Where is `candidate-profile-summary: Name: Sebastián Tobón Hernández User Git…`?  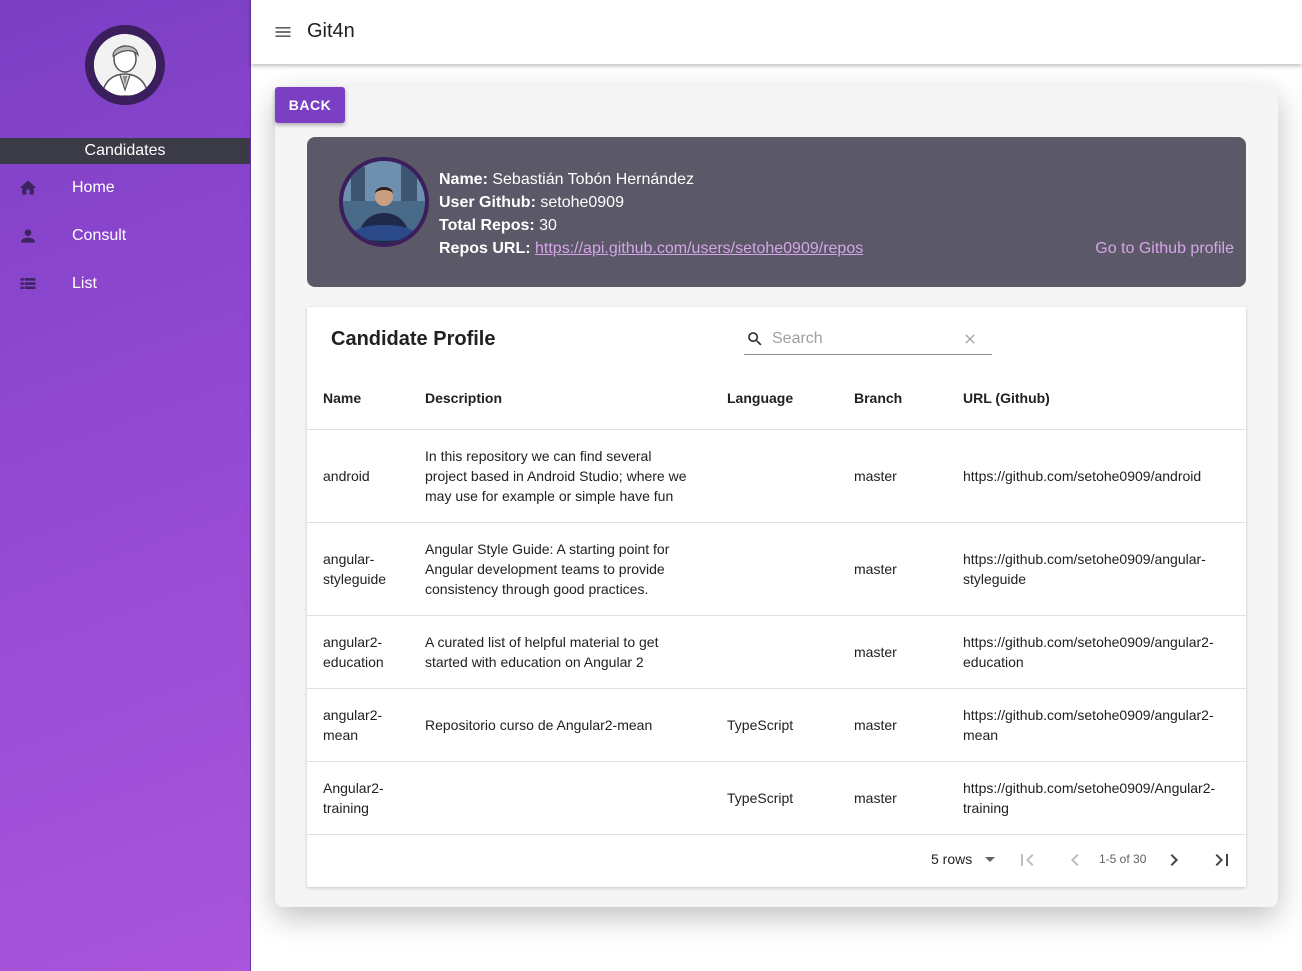 candidate-profile-summary: Name: Sebastián Tobón Hernández User Git… is located at coordinates (776, 212).